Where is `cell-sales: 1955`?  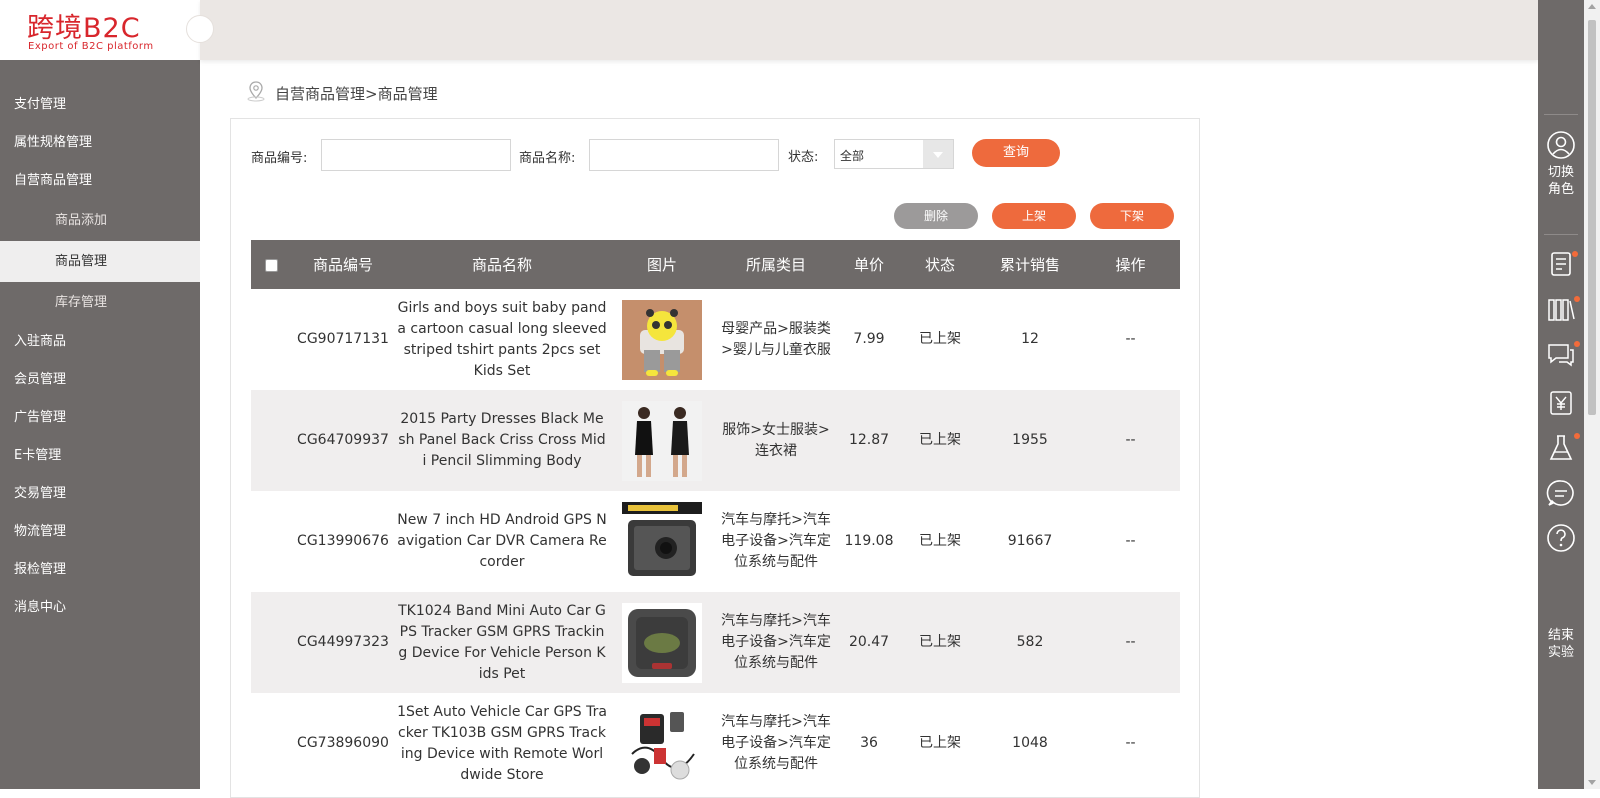 cell-sales: 1955 is located at coordinates (1030, 440).